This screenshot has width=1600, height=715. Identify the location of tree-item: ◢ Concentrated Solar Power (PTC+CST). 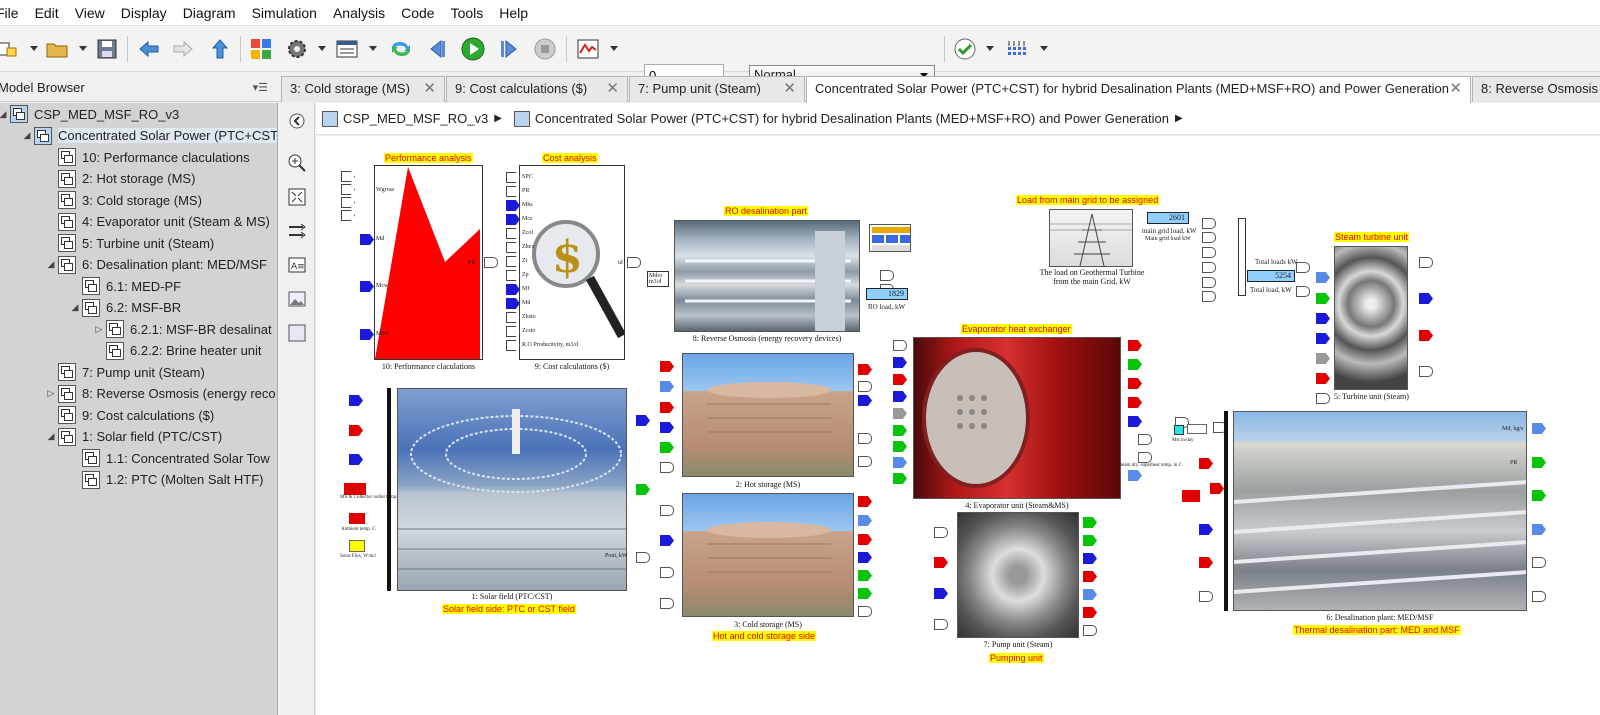
(148, 136).